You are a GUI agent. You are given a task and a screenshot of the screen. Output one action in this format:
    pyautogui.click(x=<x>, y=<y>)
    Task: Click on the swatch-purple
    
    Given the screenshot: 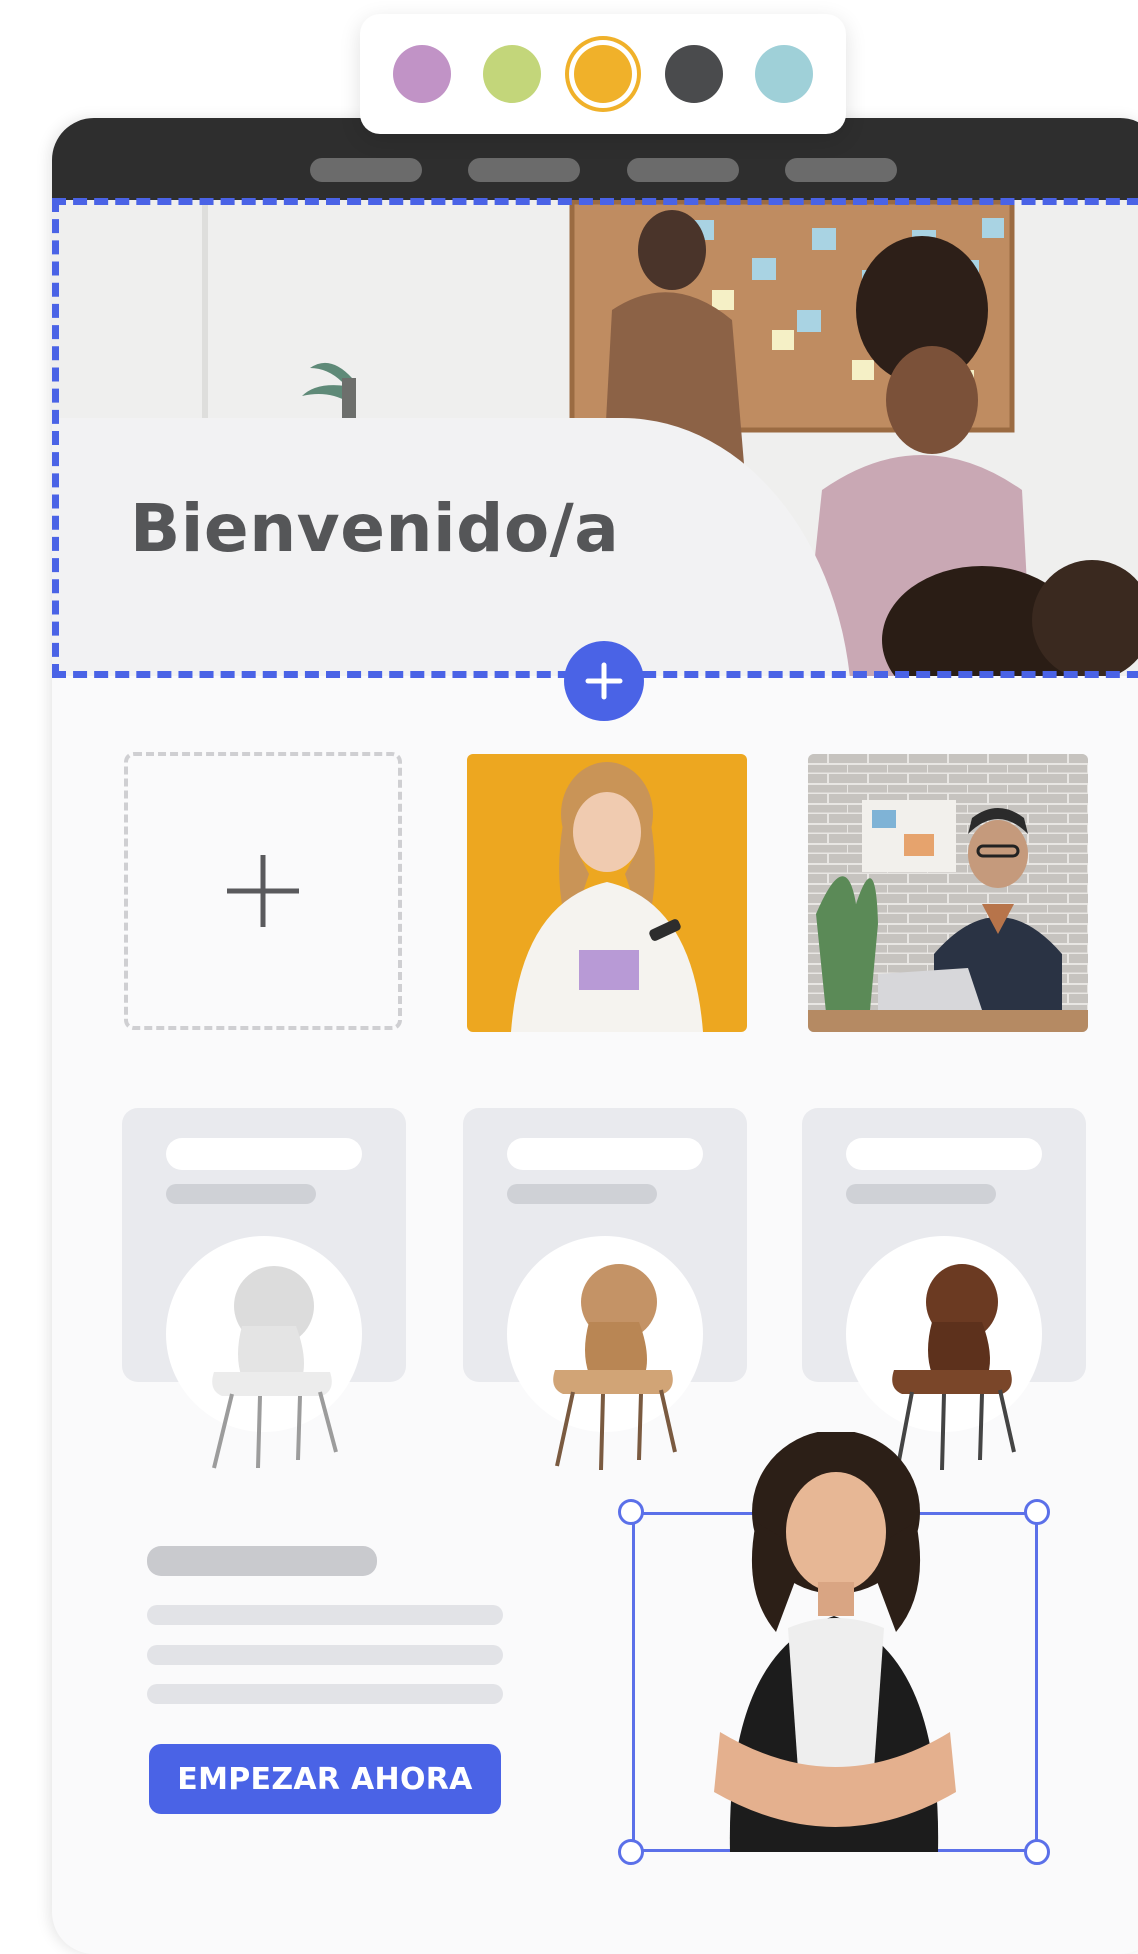 What is the action you would take?
    pyautogui.click(x=421, y=74)
    